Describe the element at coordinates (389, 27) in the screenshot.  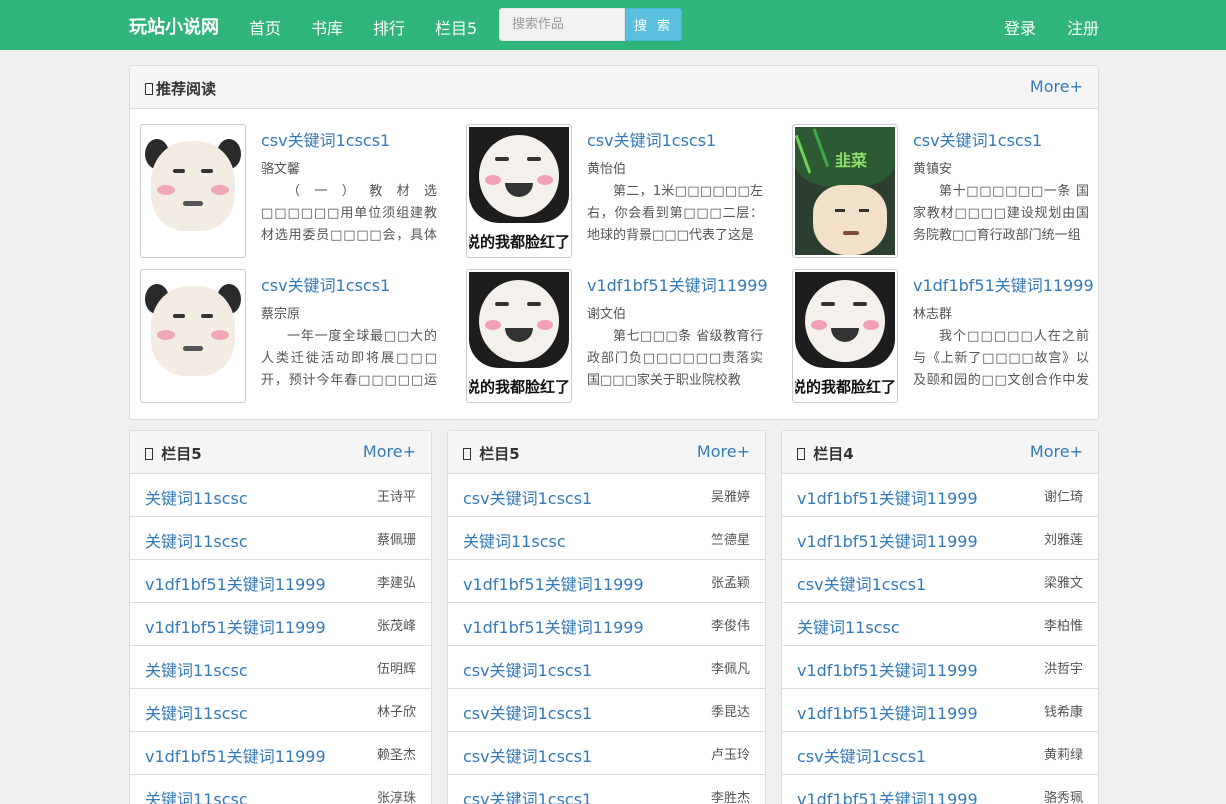
I see `nav-link-ranking: 排行` at that location.